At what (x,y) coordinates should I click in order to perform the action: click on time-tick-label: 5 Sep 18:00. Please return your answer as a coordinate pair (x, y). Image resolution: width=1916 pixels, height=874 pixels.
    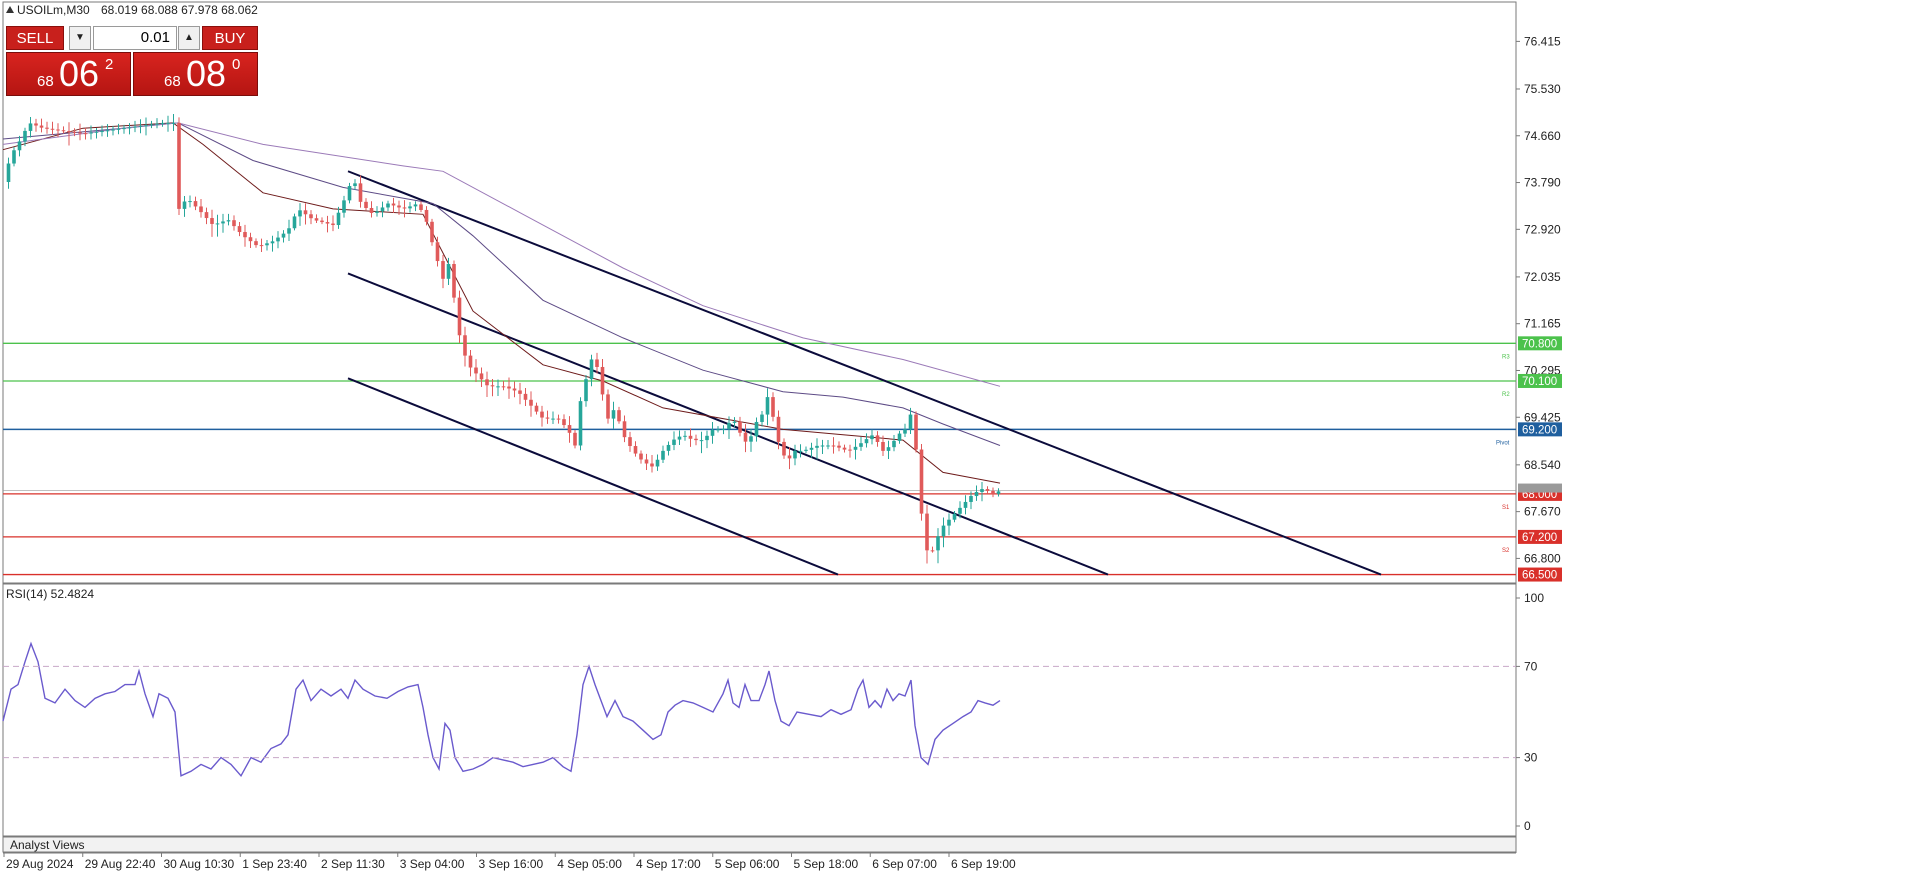
    Looking at the image, I should click on (826, 864).